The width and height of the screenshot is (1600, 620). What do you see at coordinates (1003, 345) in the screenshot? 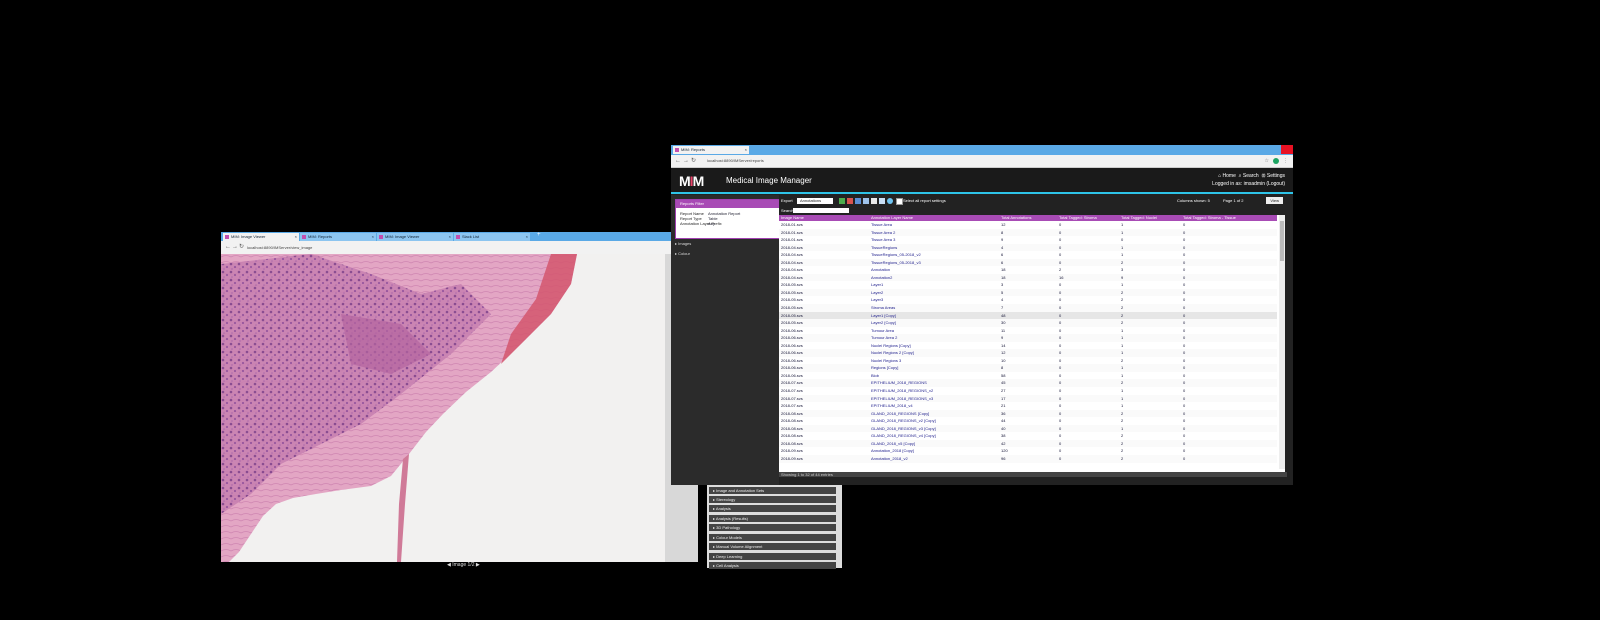
I see `table-cell: 14` at bounding box center [1003, 345].